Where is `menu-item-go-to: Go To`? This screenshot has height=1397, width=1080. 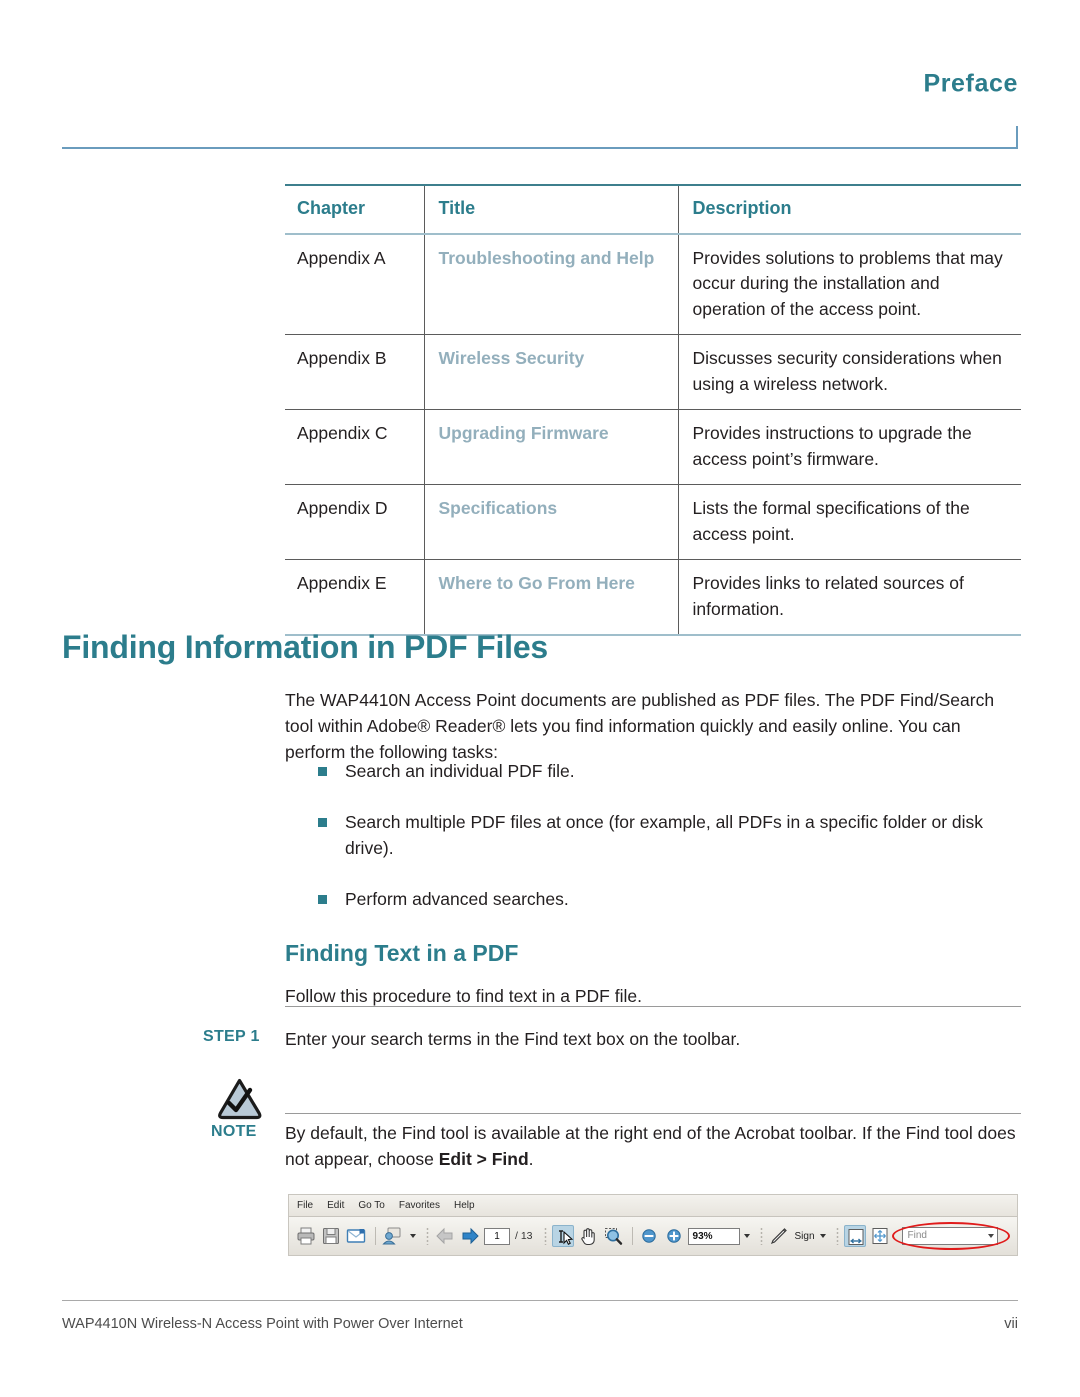 menu-item-go-to: Go To is located at coordinates (371, 1205).